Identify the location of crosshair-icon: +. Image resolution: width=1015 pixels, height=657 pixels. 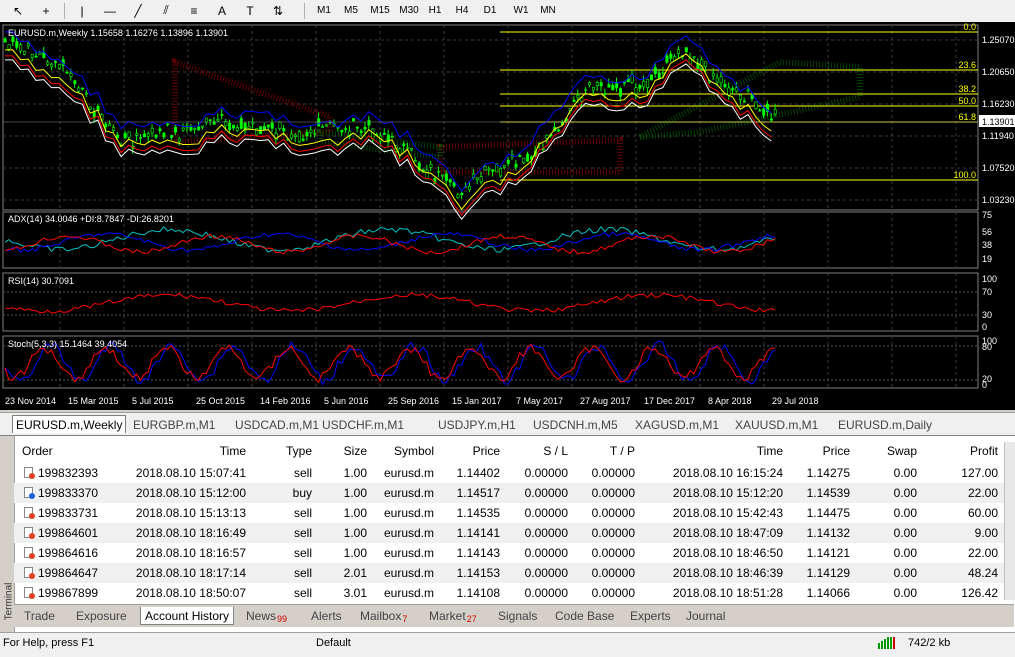
(46, 10).